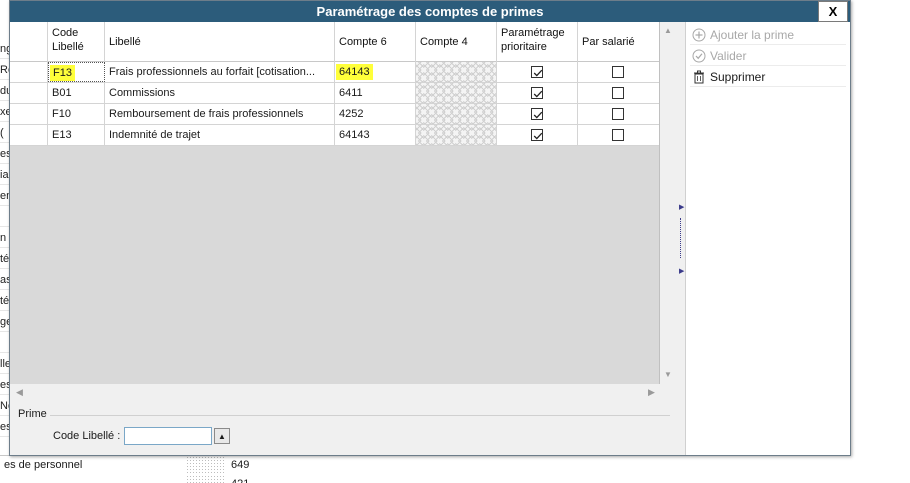 The width and height of the screenshot is (910, 483). I want to click on cell-compte6: 6411, so click(375, 93).